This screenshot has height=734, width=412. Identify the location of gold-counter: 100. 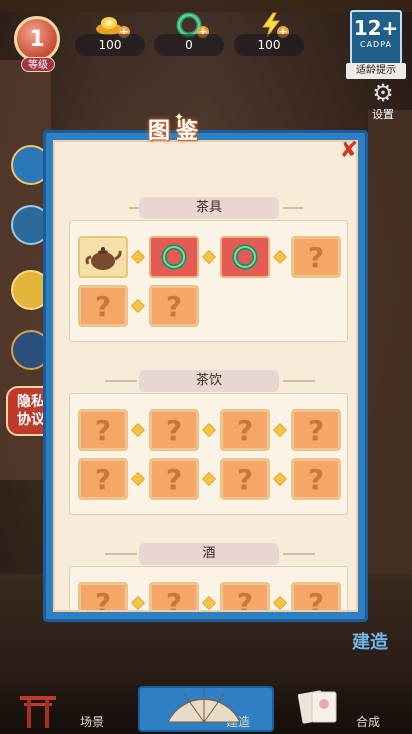
(110, 45).